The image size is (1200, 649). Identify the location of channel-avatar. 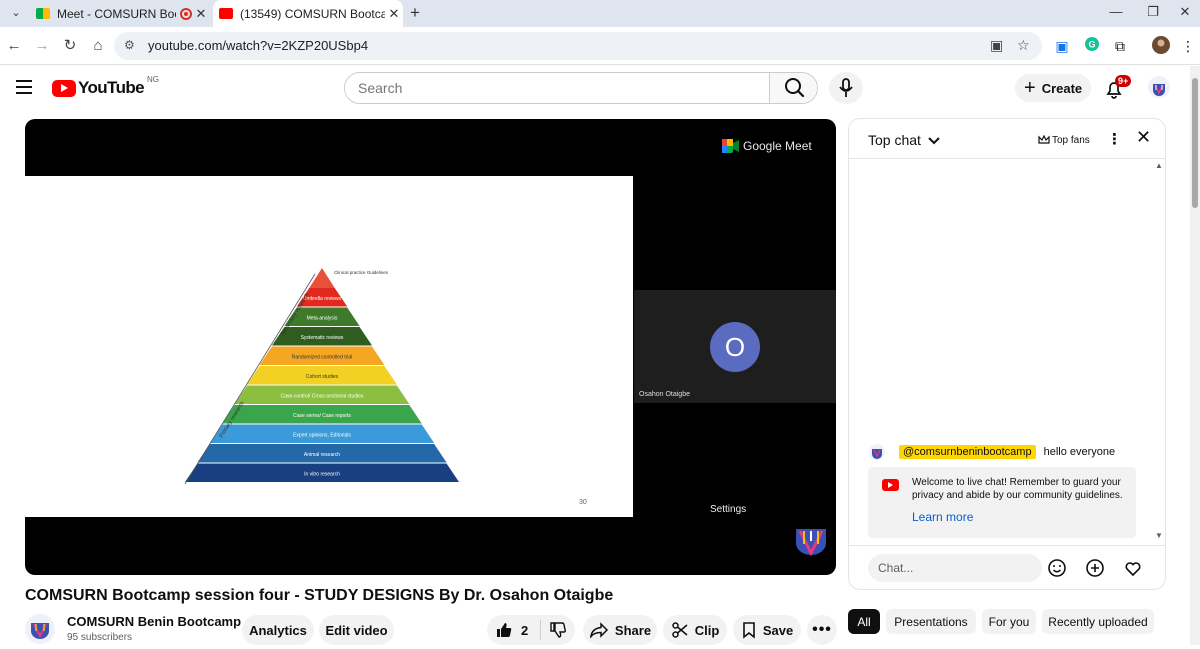
(40, 629).